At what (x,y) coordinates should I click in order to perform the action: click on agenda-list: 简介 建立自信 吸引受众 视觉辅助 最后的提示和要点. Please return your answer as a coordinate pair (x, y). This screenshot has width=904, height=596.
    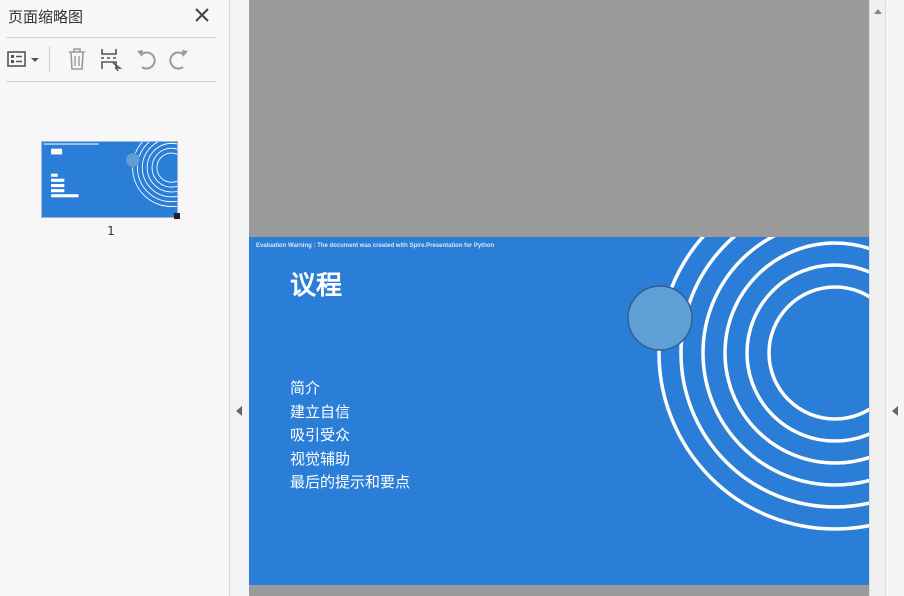
    Looking at the image, I should click on (350, 436).